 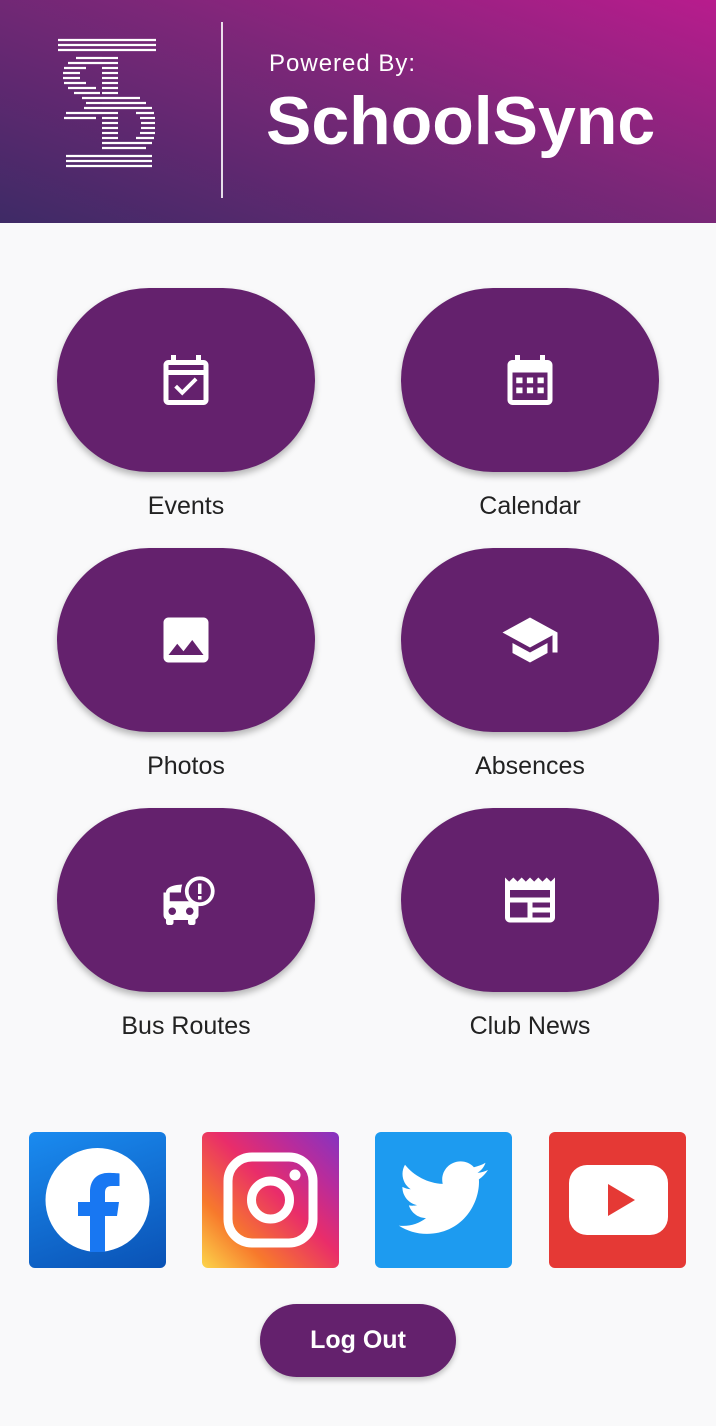 I want to click on bus-alert-icon, so click(x=189, y=900).